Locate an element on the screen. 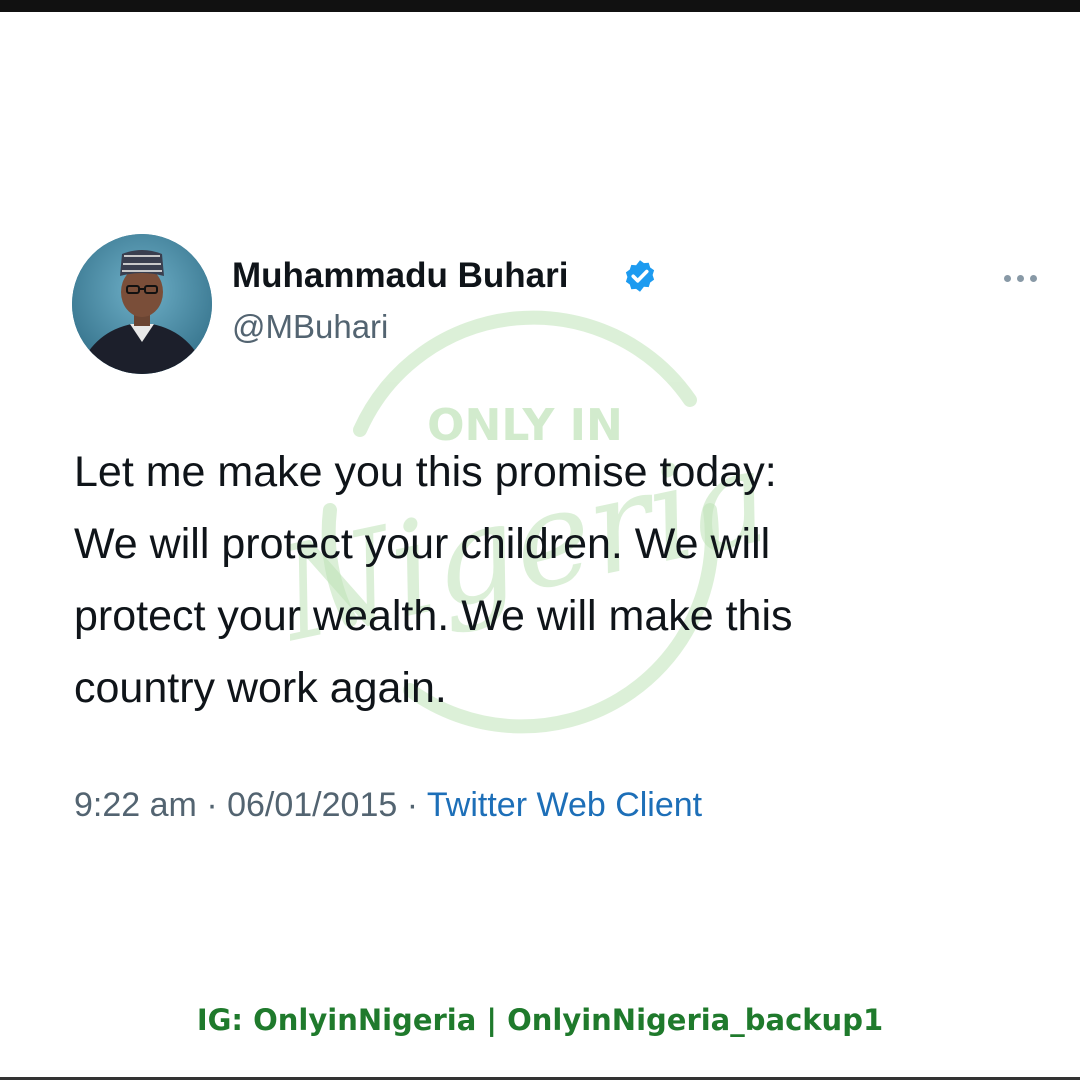 This screenshot has width=1080, height=1080. tweet-text-line: country work again. is located at coordinates (260, 688).